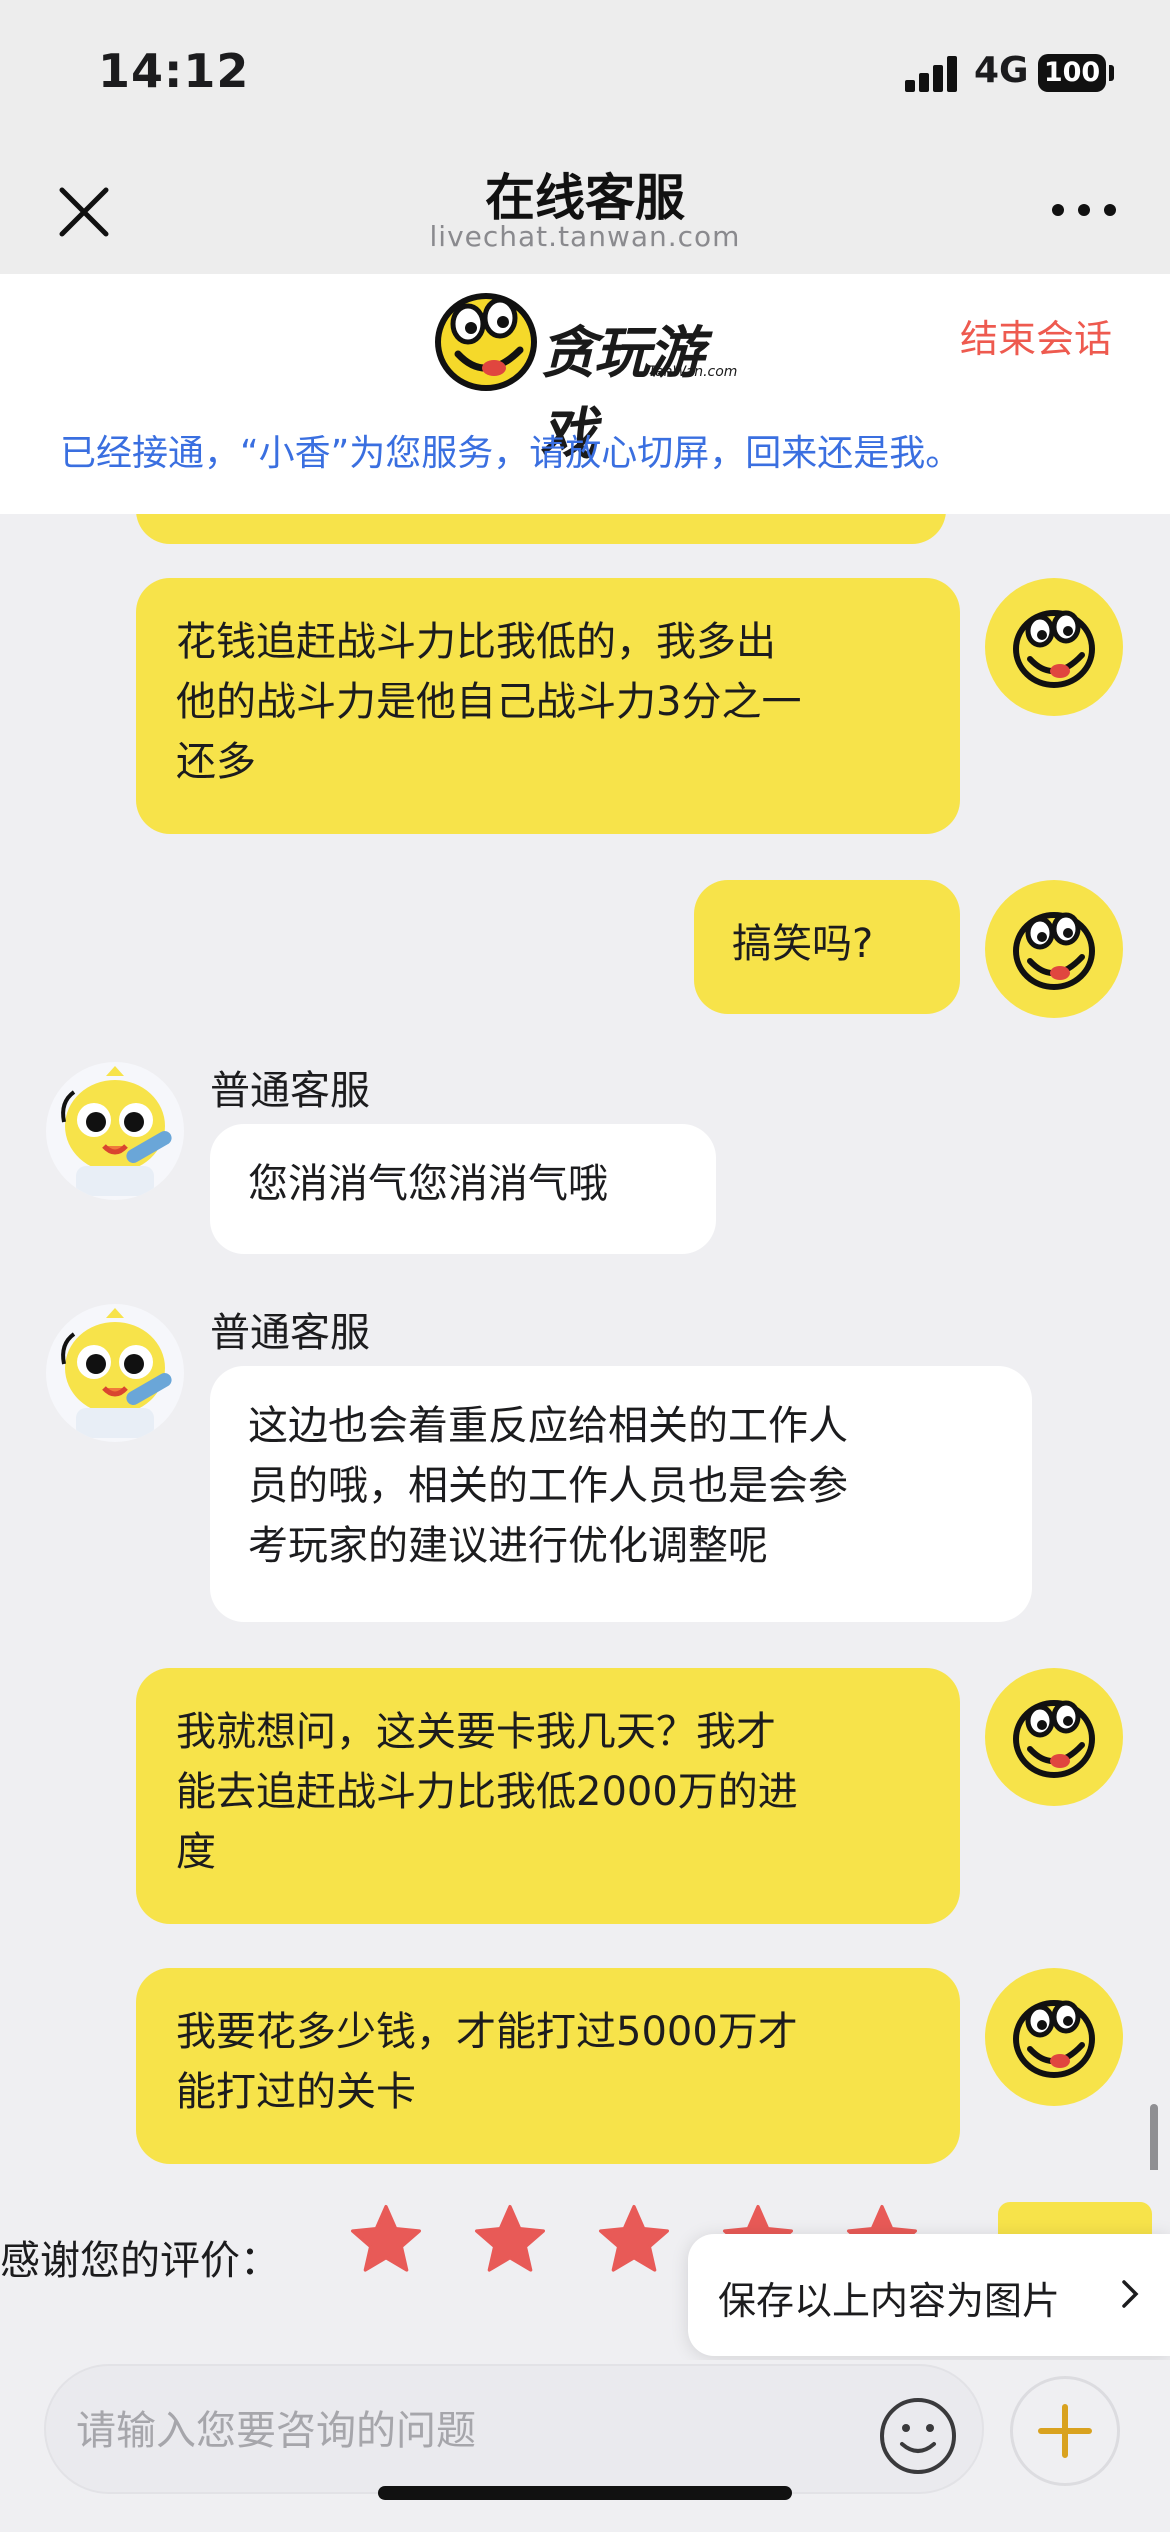 The height and width of the screenshot is (2532, 1170). What do you see at coordinates (487, 2032) in the screenshot?
I see `message-line: 我要花多少钱，才能打过5000万才` at bounding box center [487, 2032].